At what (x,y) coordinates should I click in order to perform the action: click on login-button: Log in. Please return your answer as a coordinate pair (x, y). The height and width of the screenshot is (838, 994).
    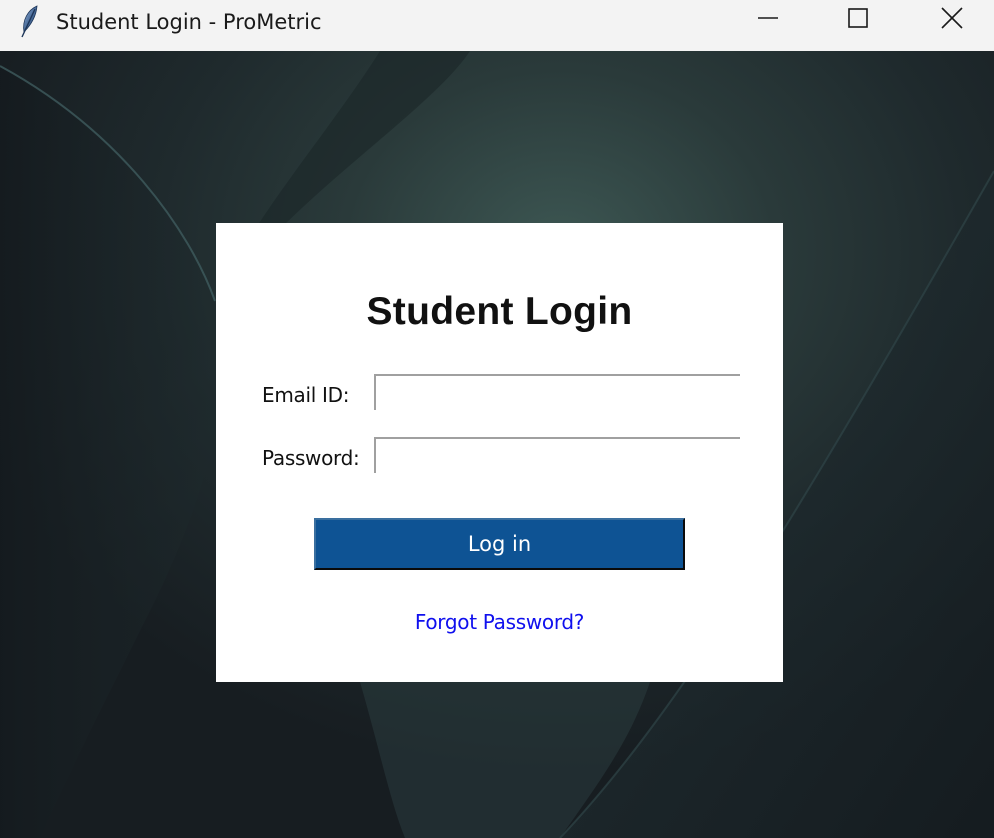
    Looking at the image, I should click on (499, 544).